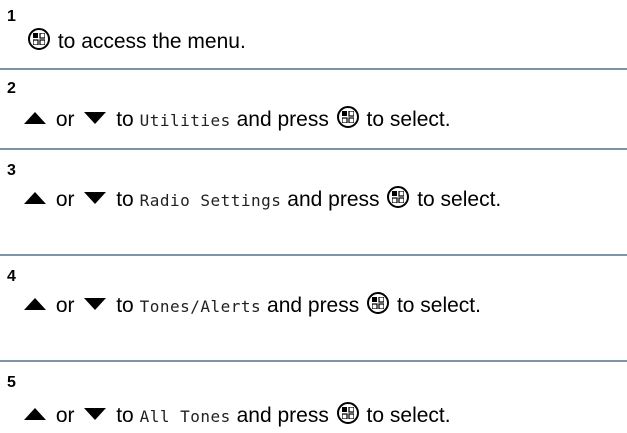  I want to click on step-text: or to Utilities and press to select., so click(321, 120).